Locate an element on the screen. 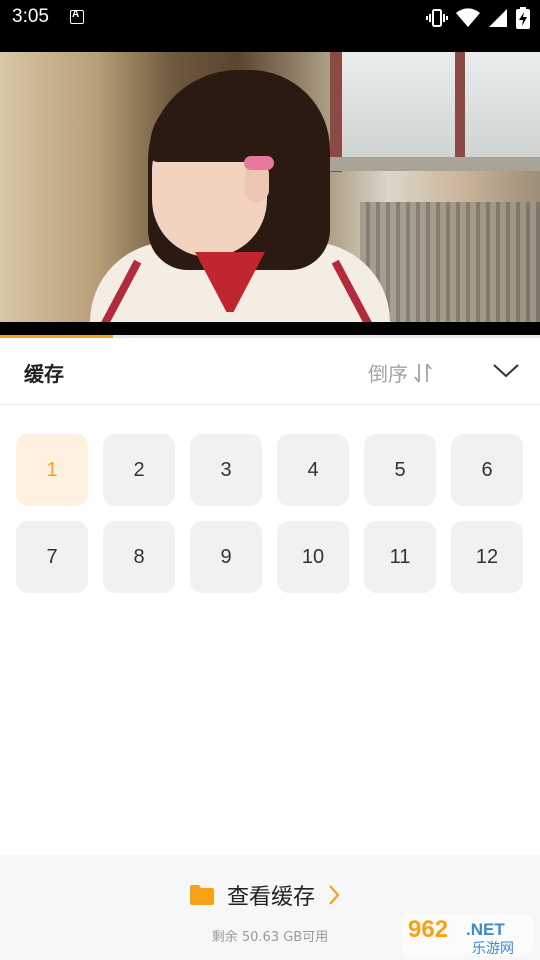 Image resolution: width=540 pixels, height=960 pixels. wifi-icon is located at coordinates (468, 17).